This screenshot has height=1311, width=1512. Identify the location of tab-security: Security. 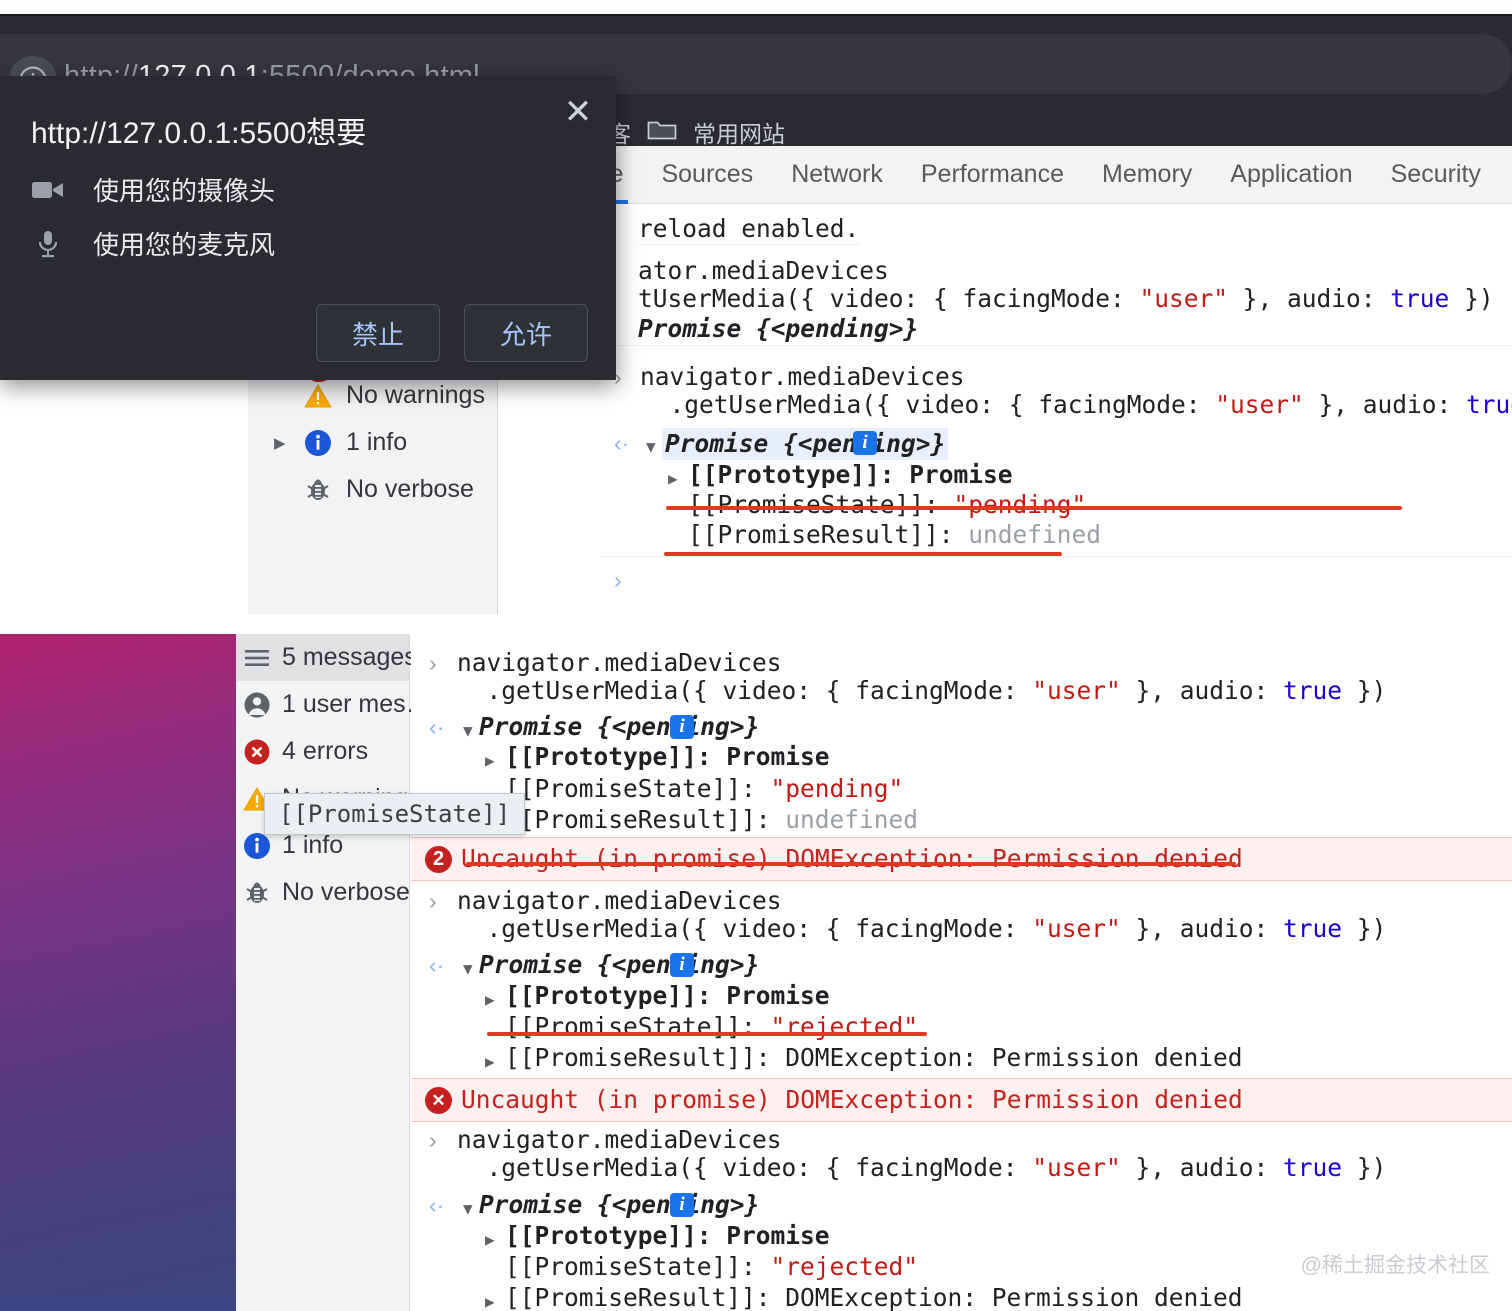
(1436, 175).